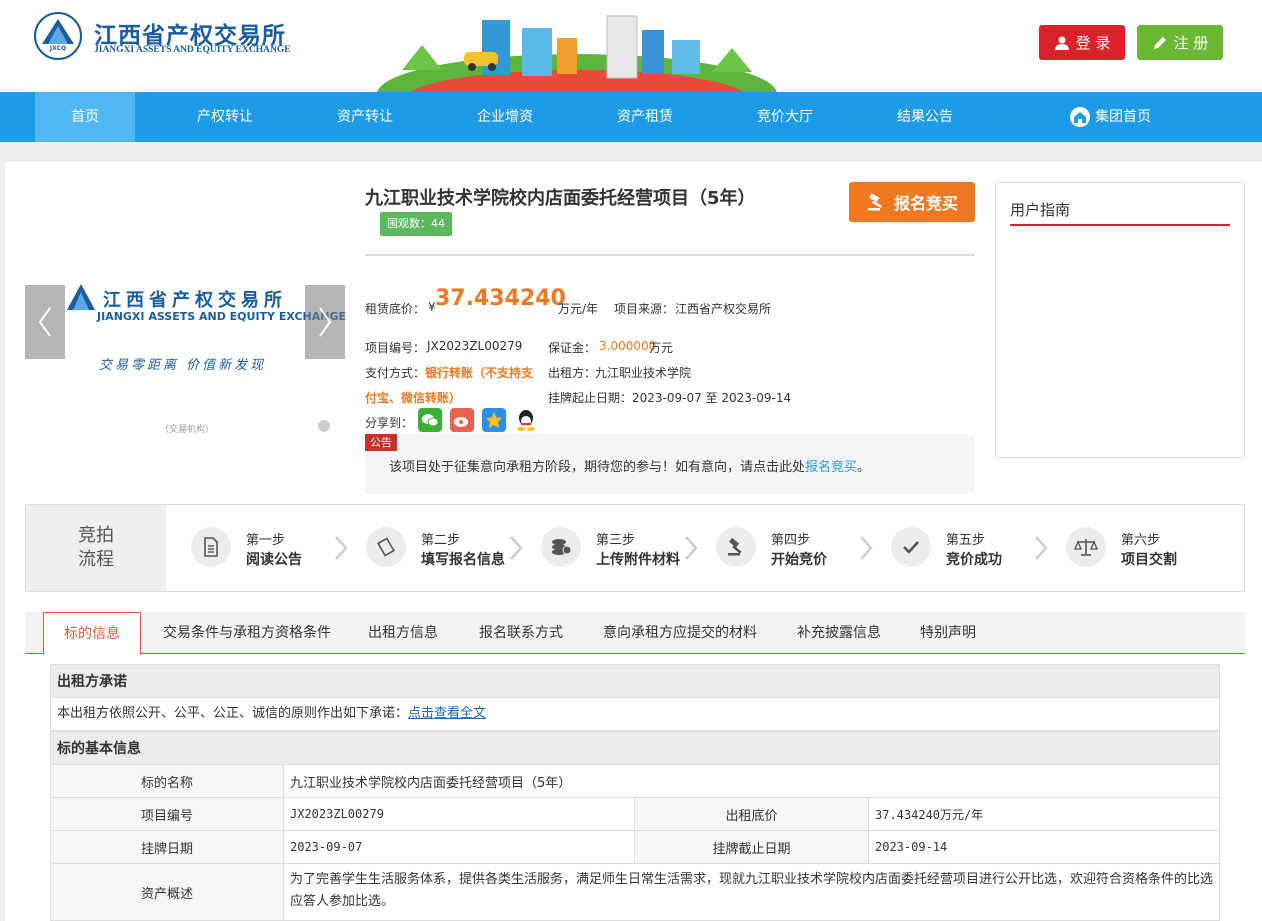  Describe the element at coordinates (463, 560) in the screenshot. I see `step-2-name: 填写报名信息` at that location.